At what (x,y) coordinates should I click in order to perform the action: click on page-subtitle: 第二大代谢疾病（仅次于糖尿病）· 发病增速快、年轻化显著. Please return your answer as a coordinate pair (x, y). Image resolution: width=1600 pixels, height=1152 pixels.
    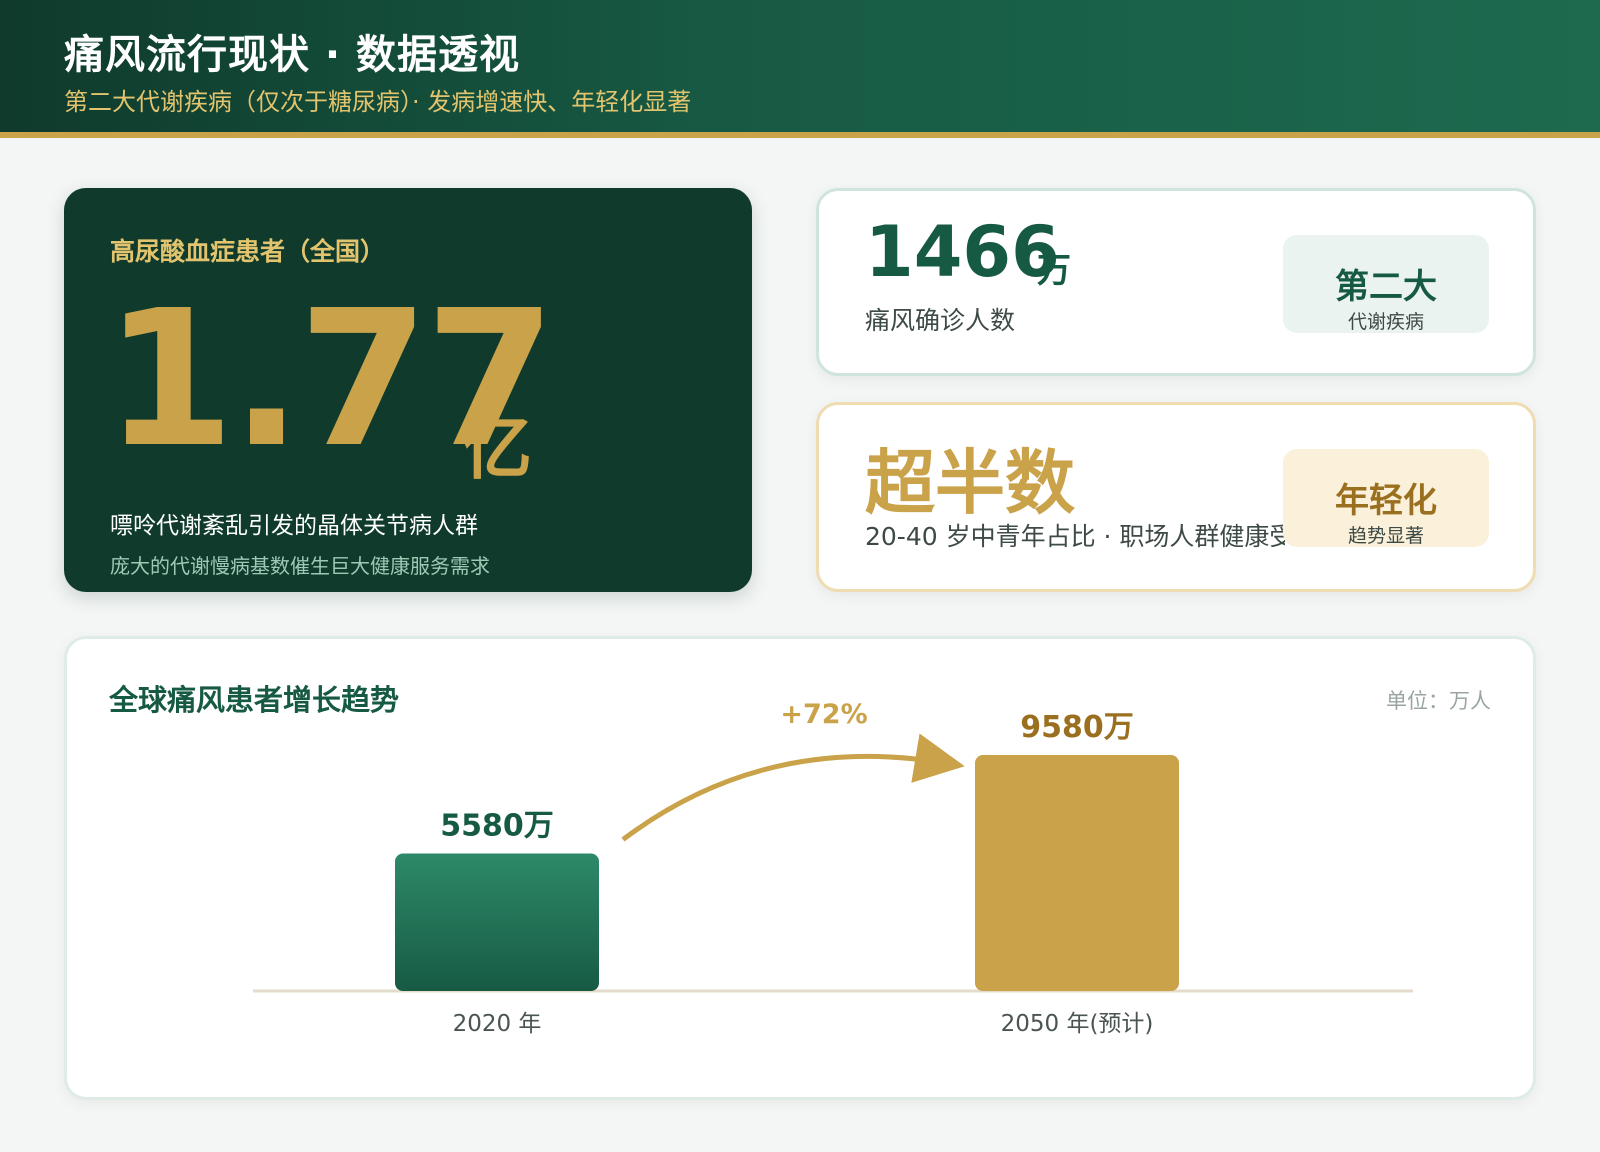
    Looking at the image, I should click on (378, 102).